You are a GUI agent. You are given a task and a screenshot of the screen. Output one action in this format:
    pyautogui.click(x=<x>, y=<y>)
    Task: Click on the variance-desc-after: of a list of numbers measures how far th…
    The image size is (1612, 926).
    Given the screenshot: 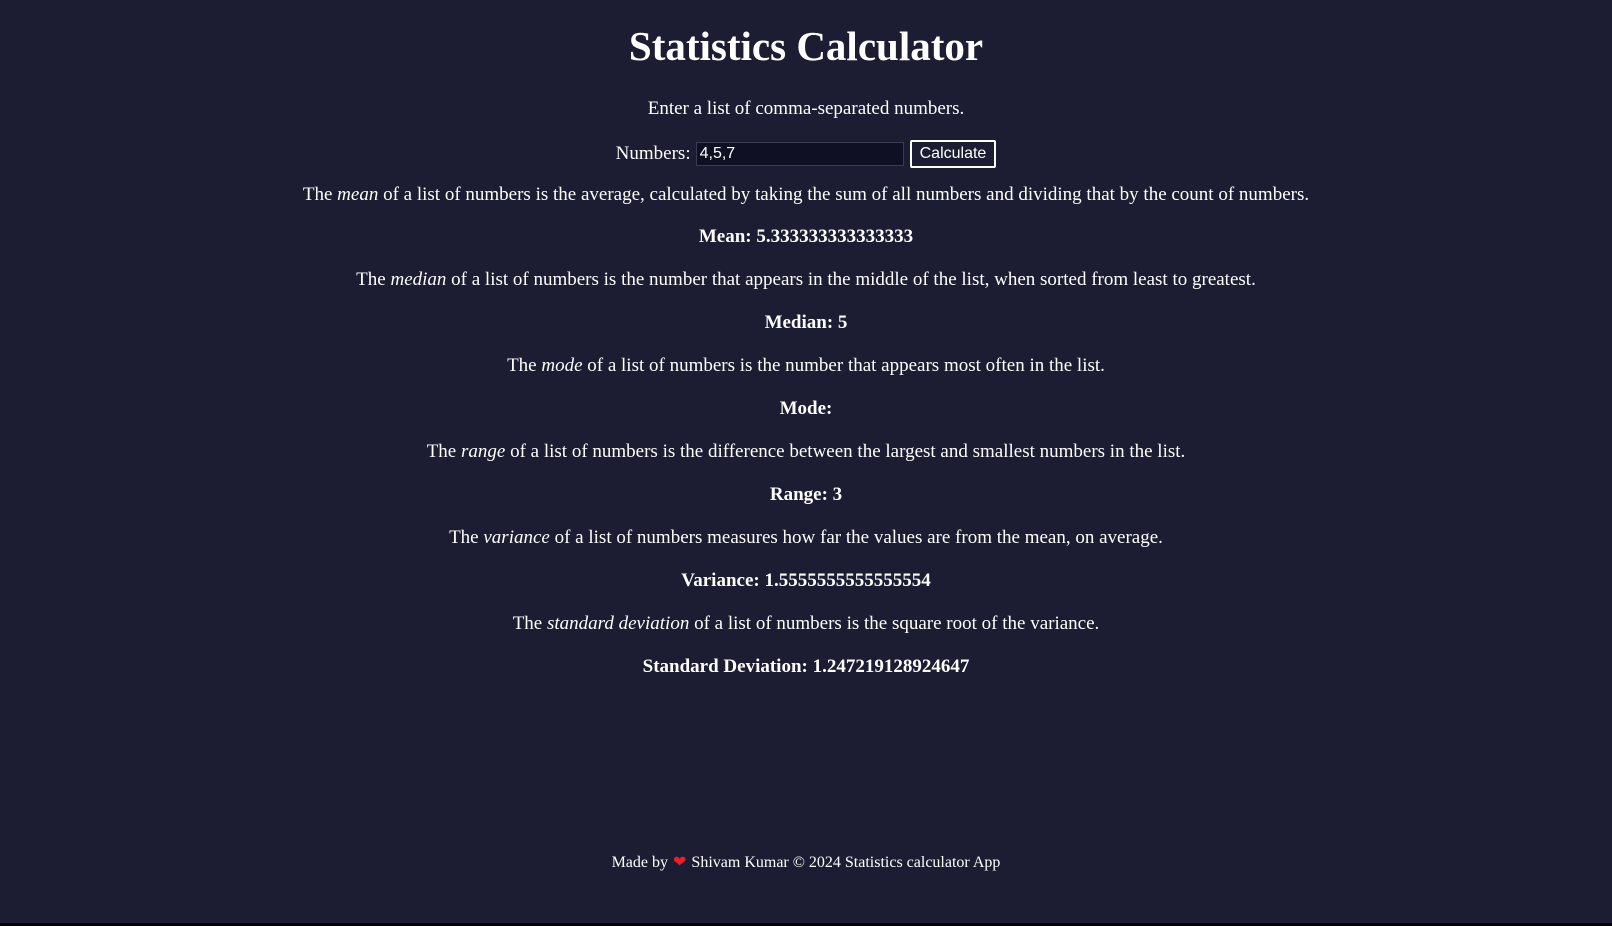 What is the action you would take?
    pyautogui.click(x=856, y=537)
    